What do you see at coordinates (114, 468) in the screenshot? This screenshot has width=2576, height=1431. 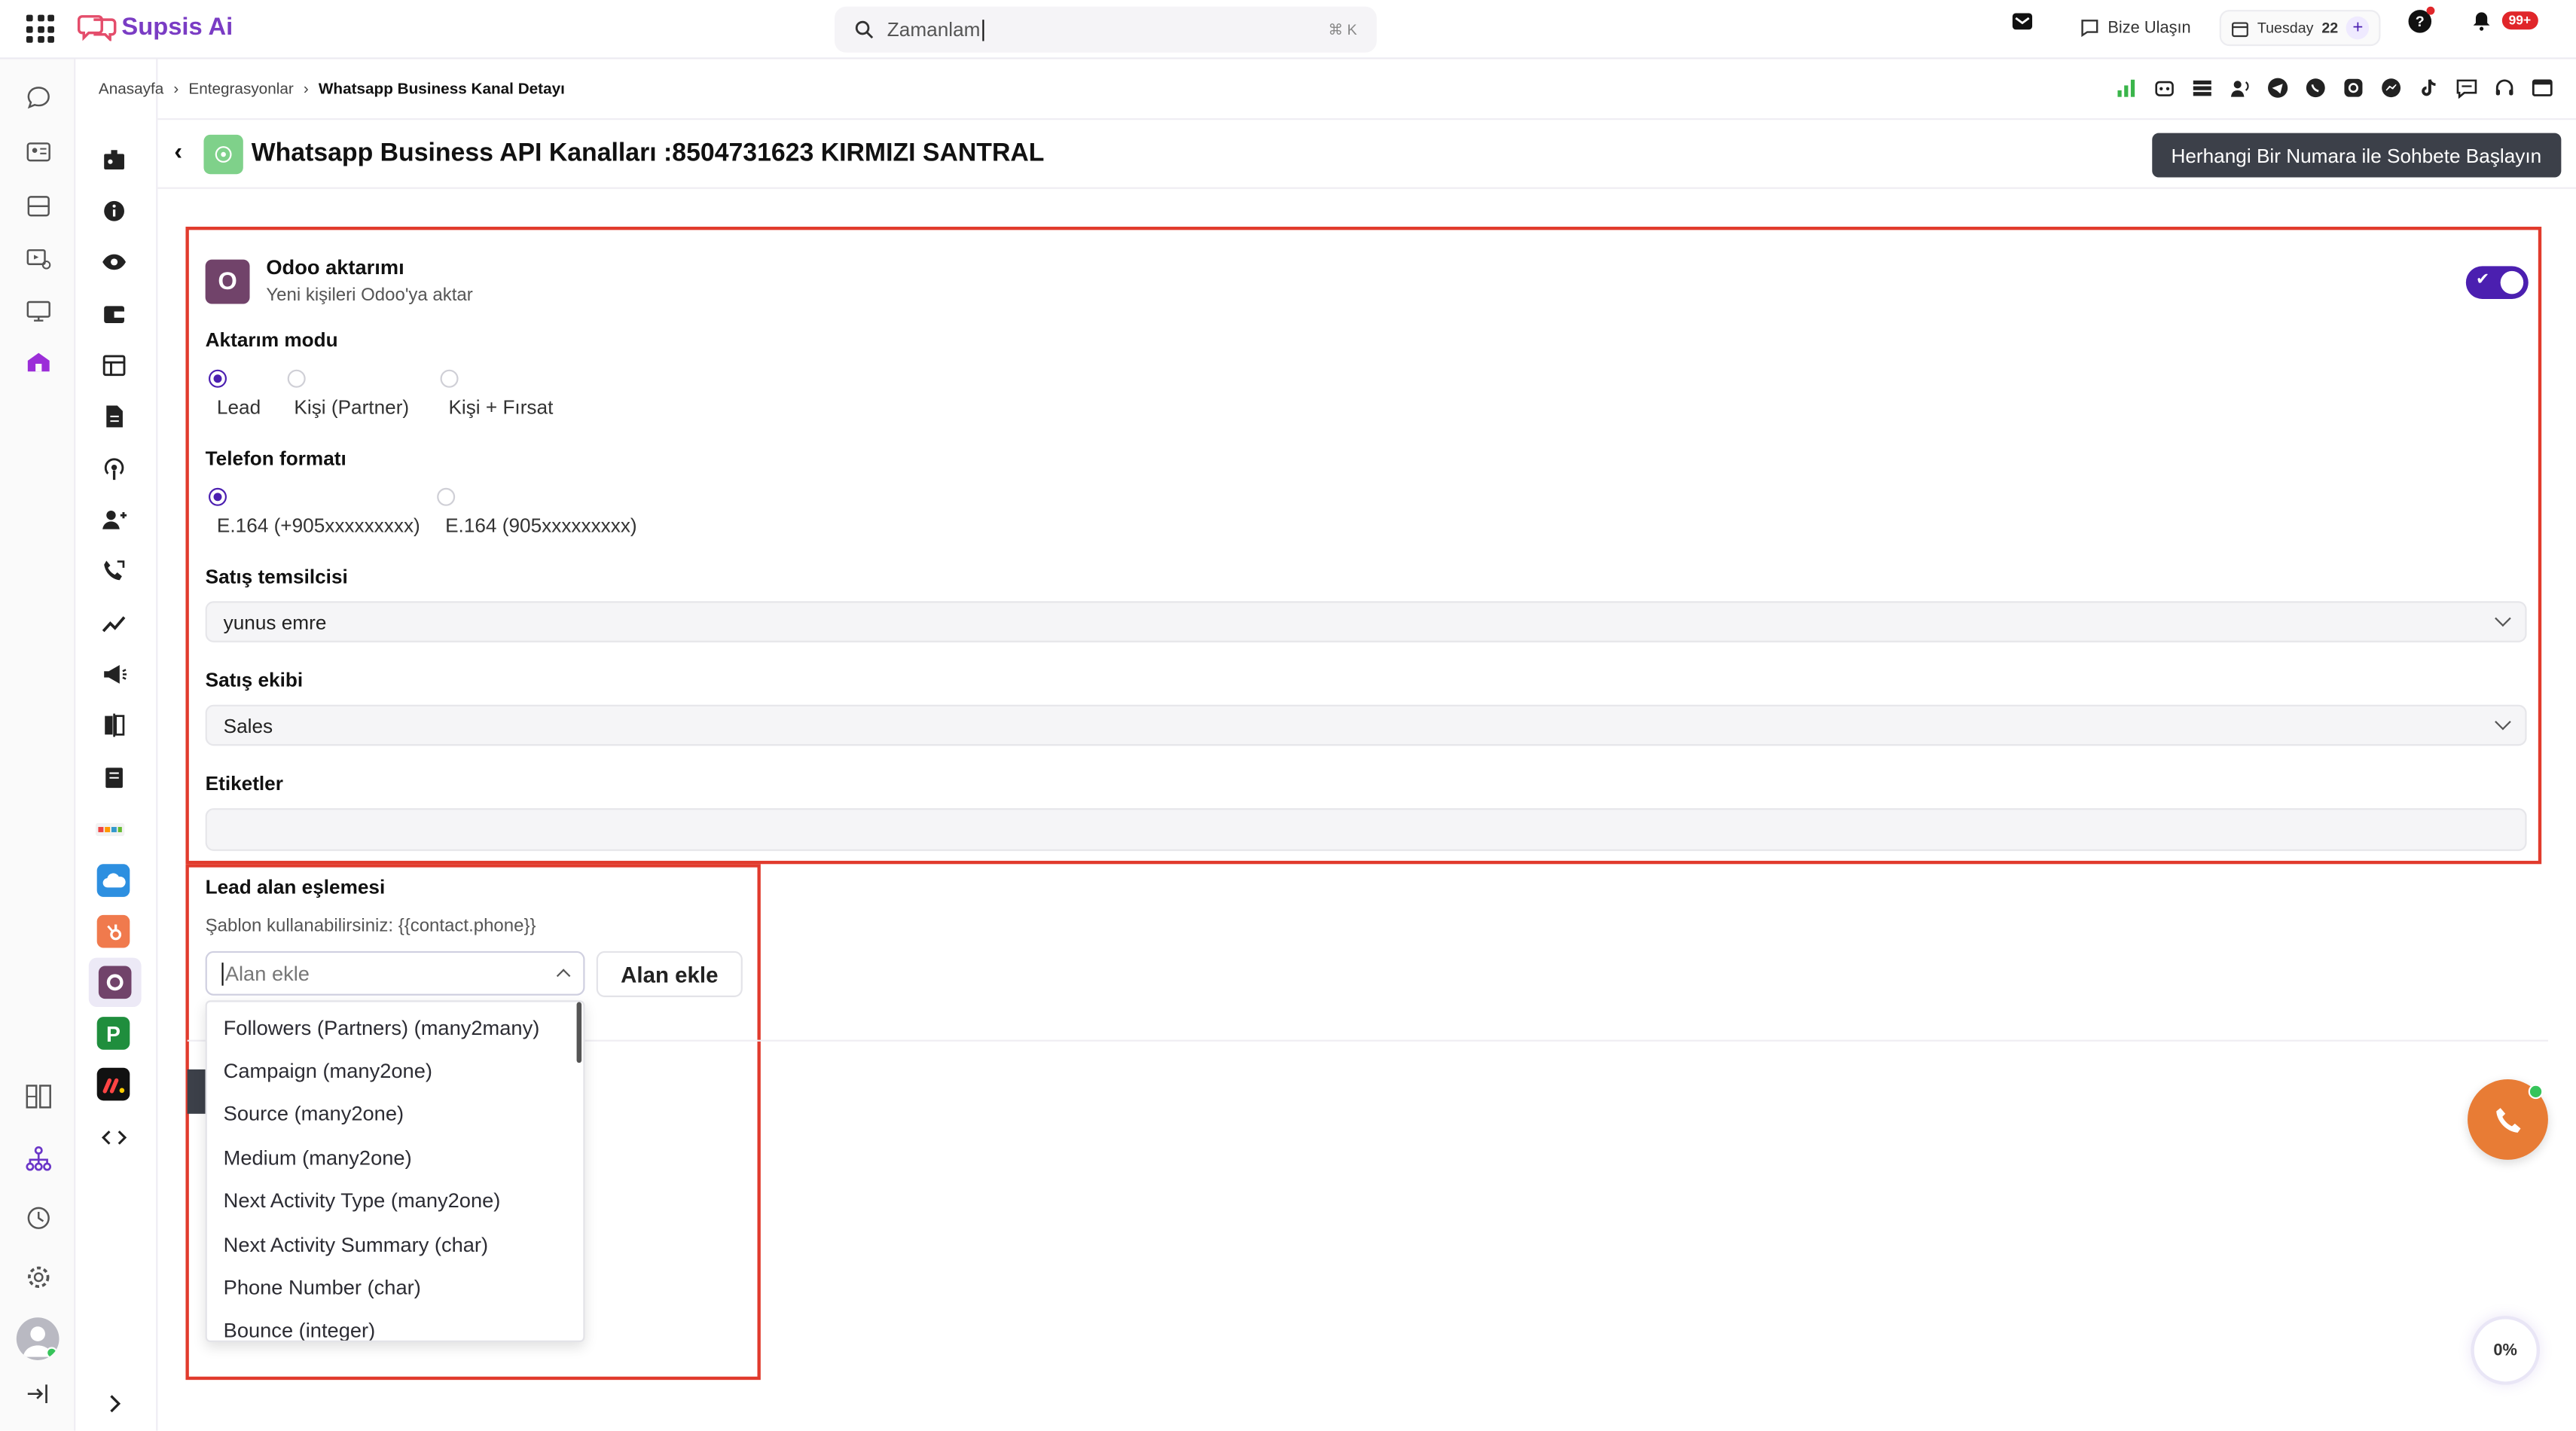 I see `podcast-icon` at bounding box center [114, 468].